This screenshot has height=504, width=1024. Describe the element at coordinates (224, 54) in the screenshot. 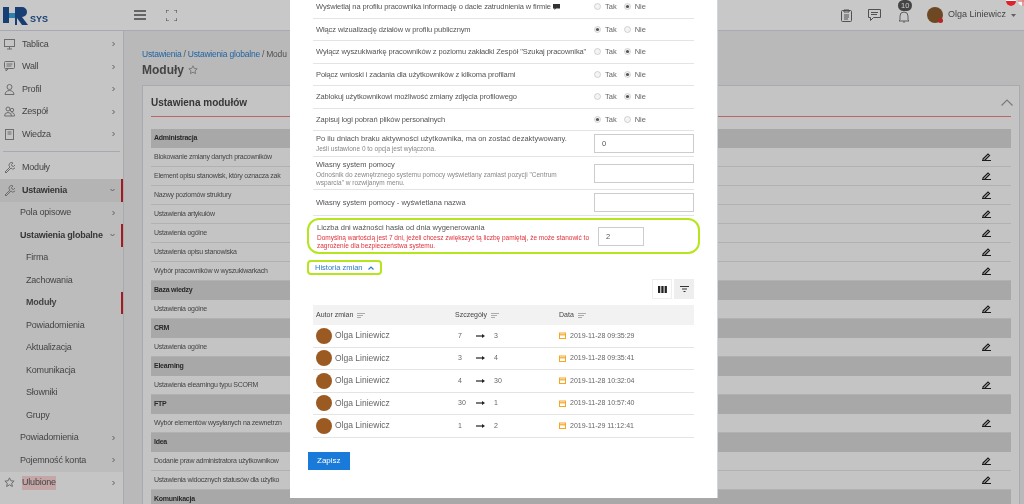

I see `breadcrumb-link: Ustawienia globalne` at that location.